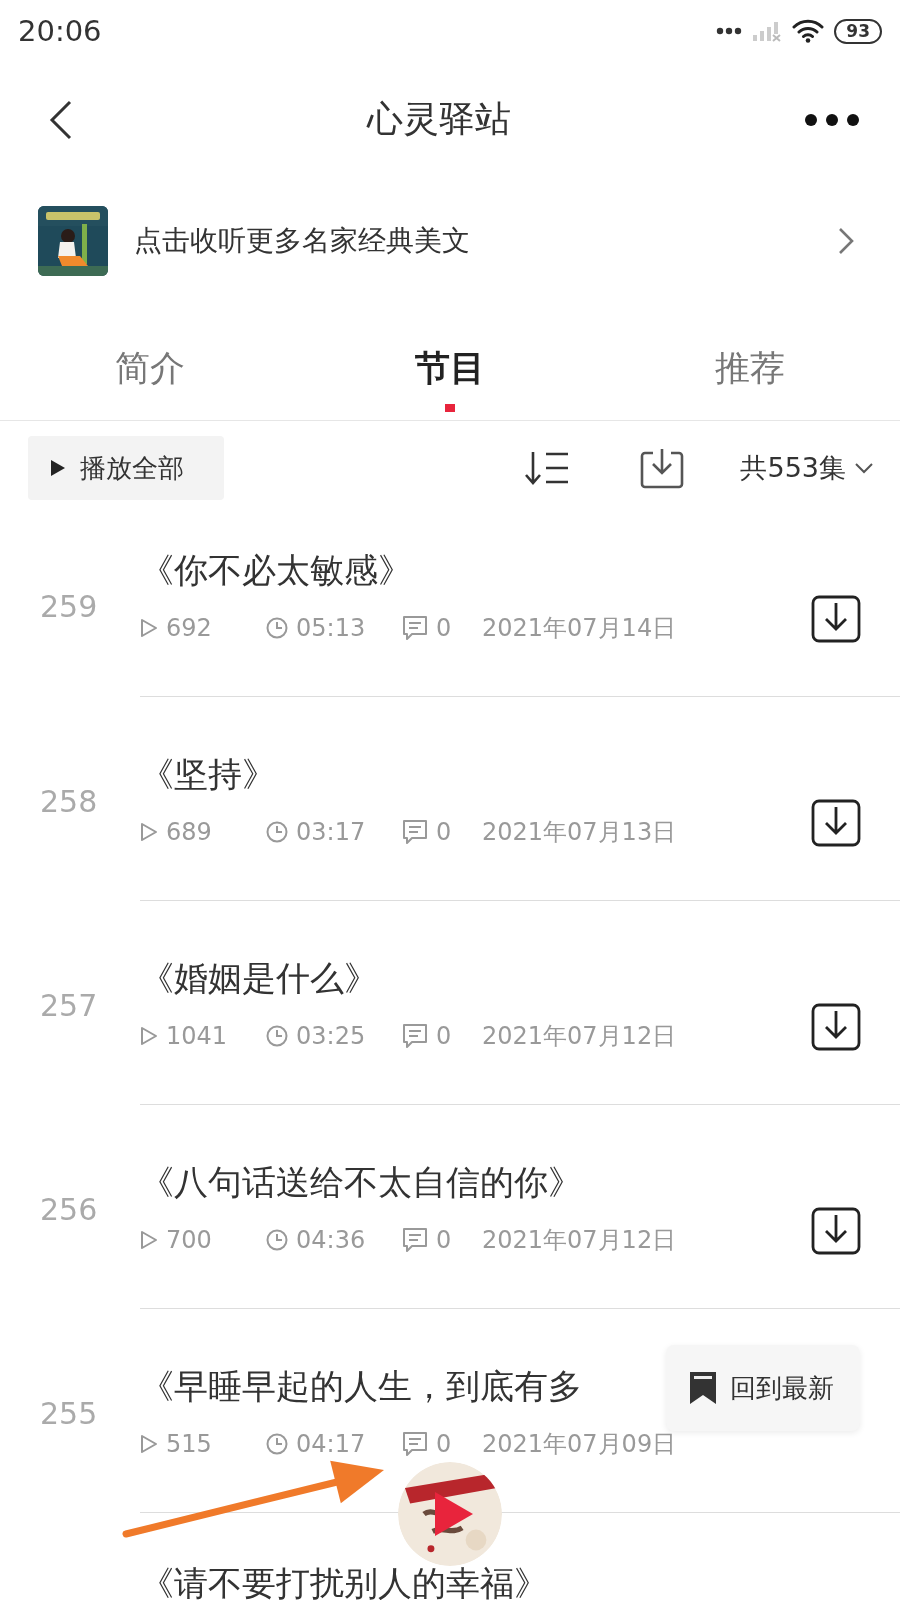  What do you see at coordinates (189, 1444) in the screenshot?
I see `play-count: 515` at bounding box center [189, 1444].